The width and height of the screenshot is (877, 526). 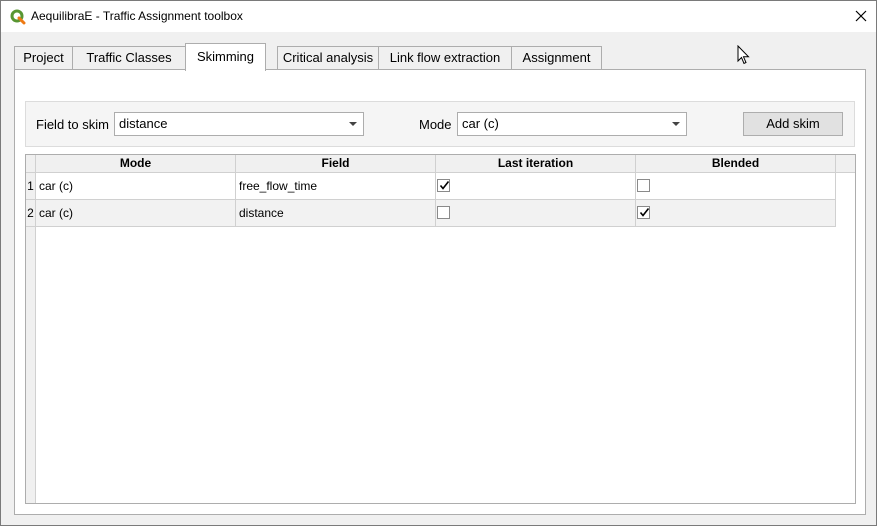 What do you see at coordinates (736, 164) in the screenshot?
I see `header-blended: Blended` at bounding box center [736, 164].